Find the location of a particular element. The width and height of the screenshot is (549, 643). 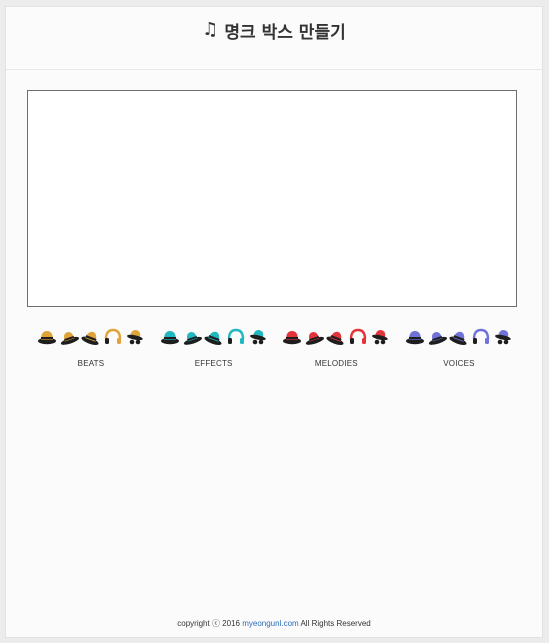

page-title: ♫ 명크 박스 만들기 is located at coordinates (273, 30).